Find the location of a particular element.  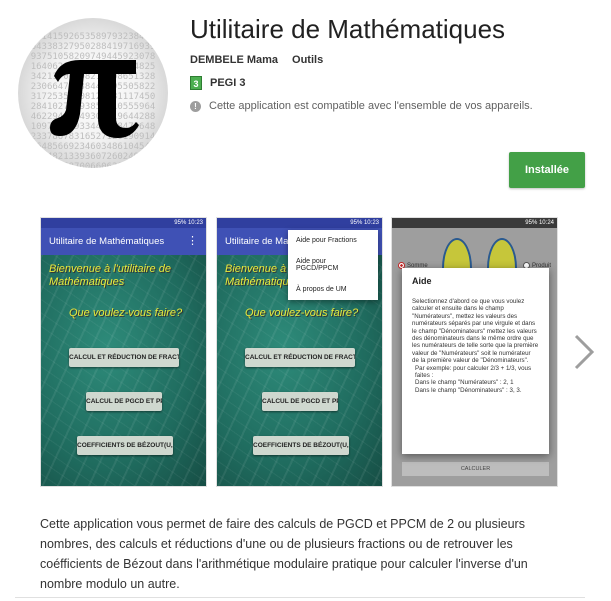

chevron-right-icon is located at coordinates (583, 352).